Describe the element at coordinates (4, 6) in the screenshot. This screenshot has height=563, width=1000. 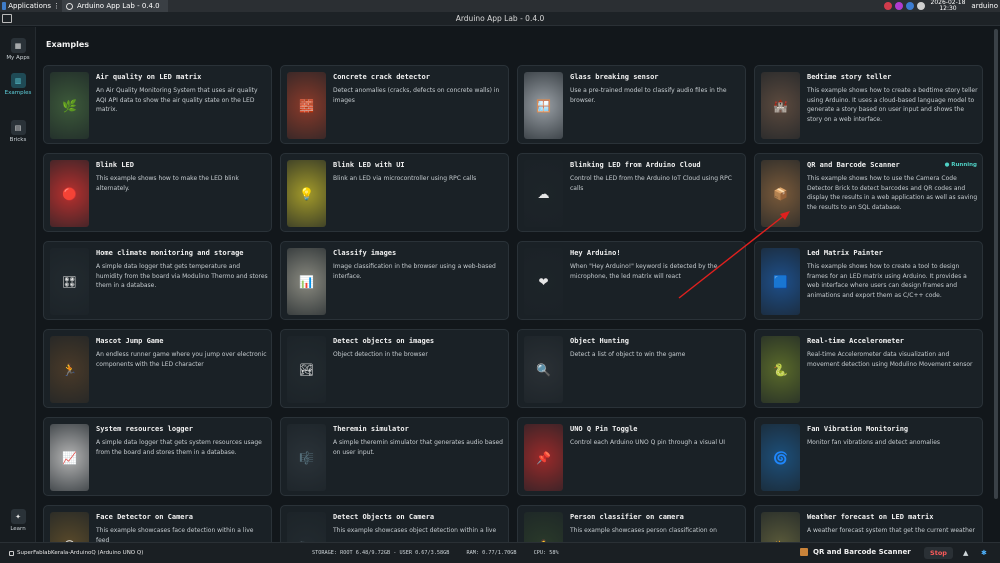
I see `applications-icon` at that location.